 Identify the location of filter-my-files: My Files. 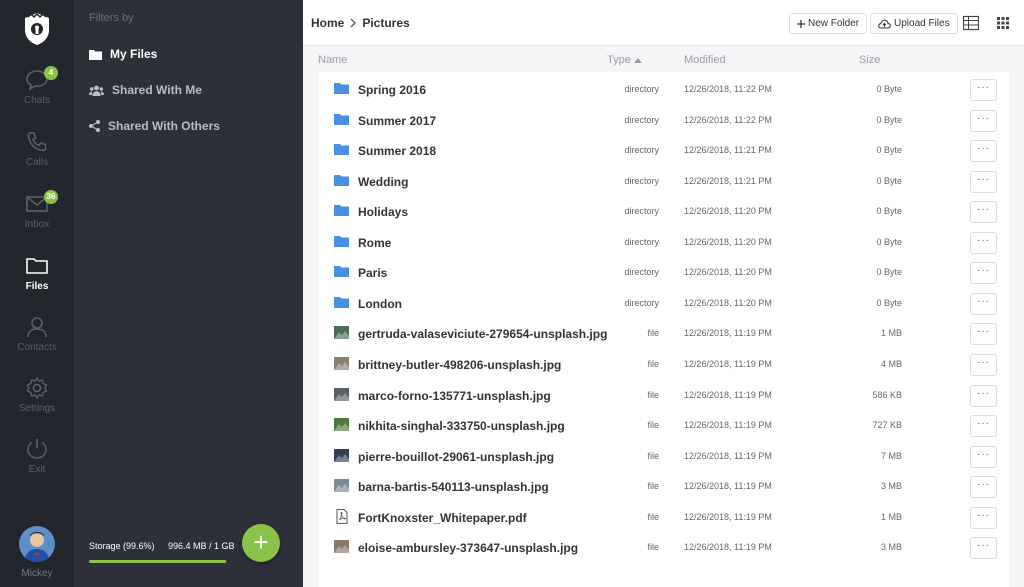
(123, 54).